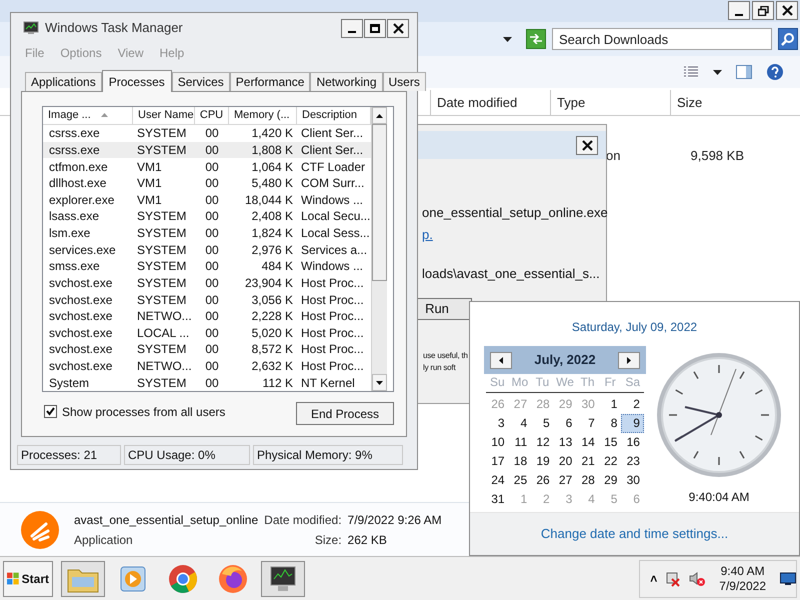 The height and width of the screenshot is (600, 800). Describe the element at coordinates (272, 150) in the screenshot. I see `table-cell-text: 1,808 K` at that location.